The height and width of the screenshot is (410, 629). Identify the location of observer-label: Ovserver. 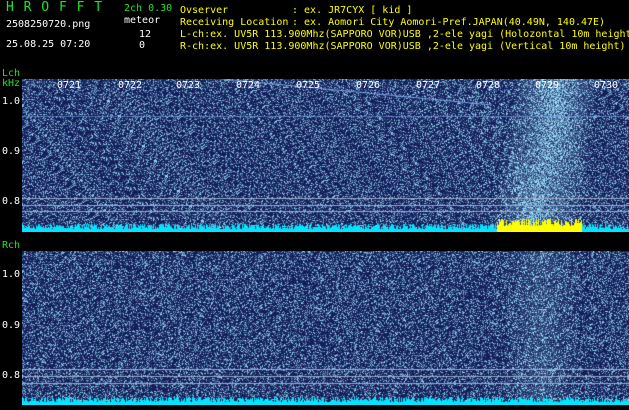
(204, 10).